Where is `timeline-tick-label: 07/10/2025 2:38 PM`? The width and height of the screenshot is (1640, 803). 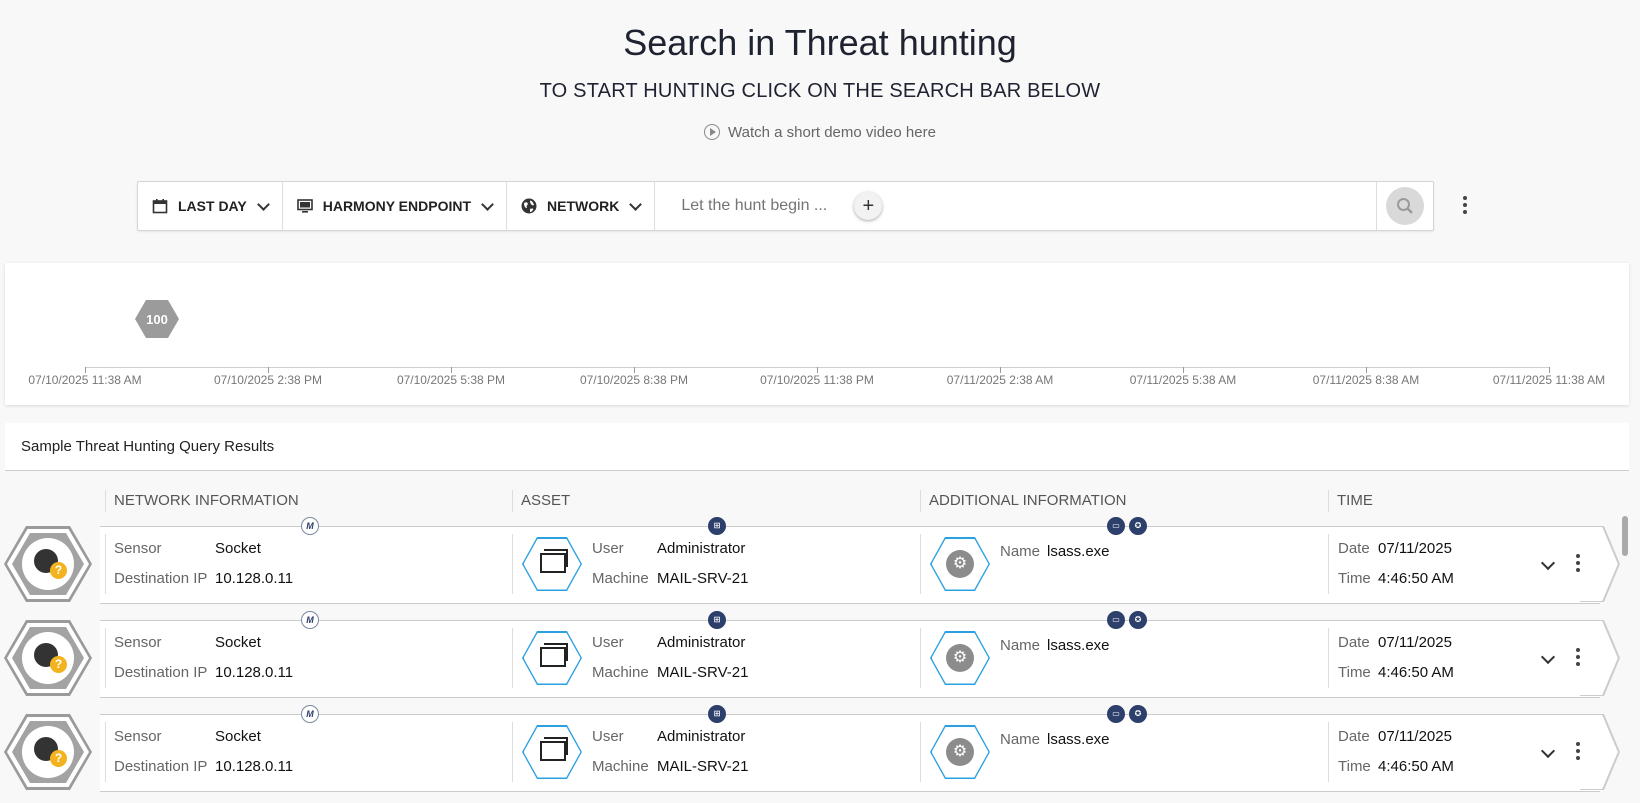 timeline-tick-label: 07/10/2025 2:38 PM is located at coordinates (268, 380).